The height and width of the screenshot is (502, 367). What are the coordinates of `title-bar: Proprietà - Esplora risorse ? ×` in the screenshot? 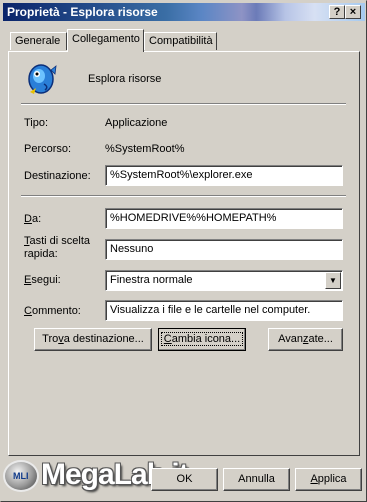 It's located at (184, 12).